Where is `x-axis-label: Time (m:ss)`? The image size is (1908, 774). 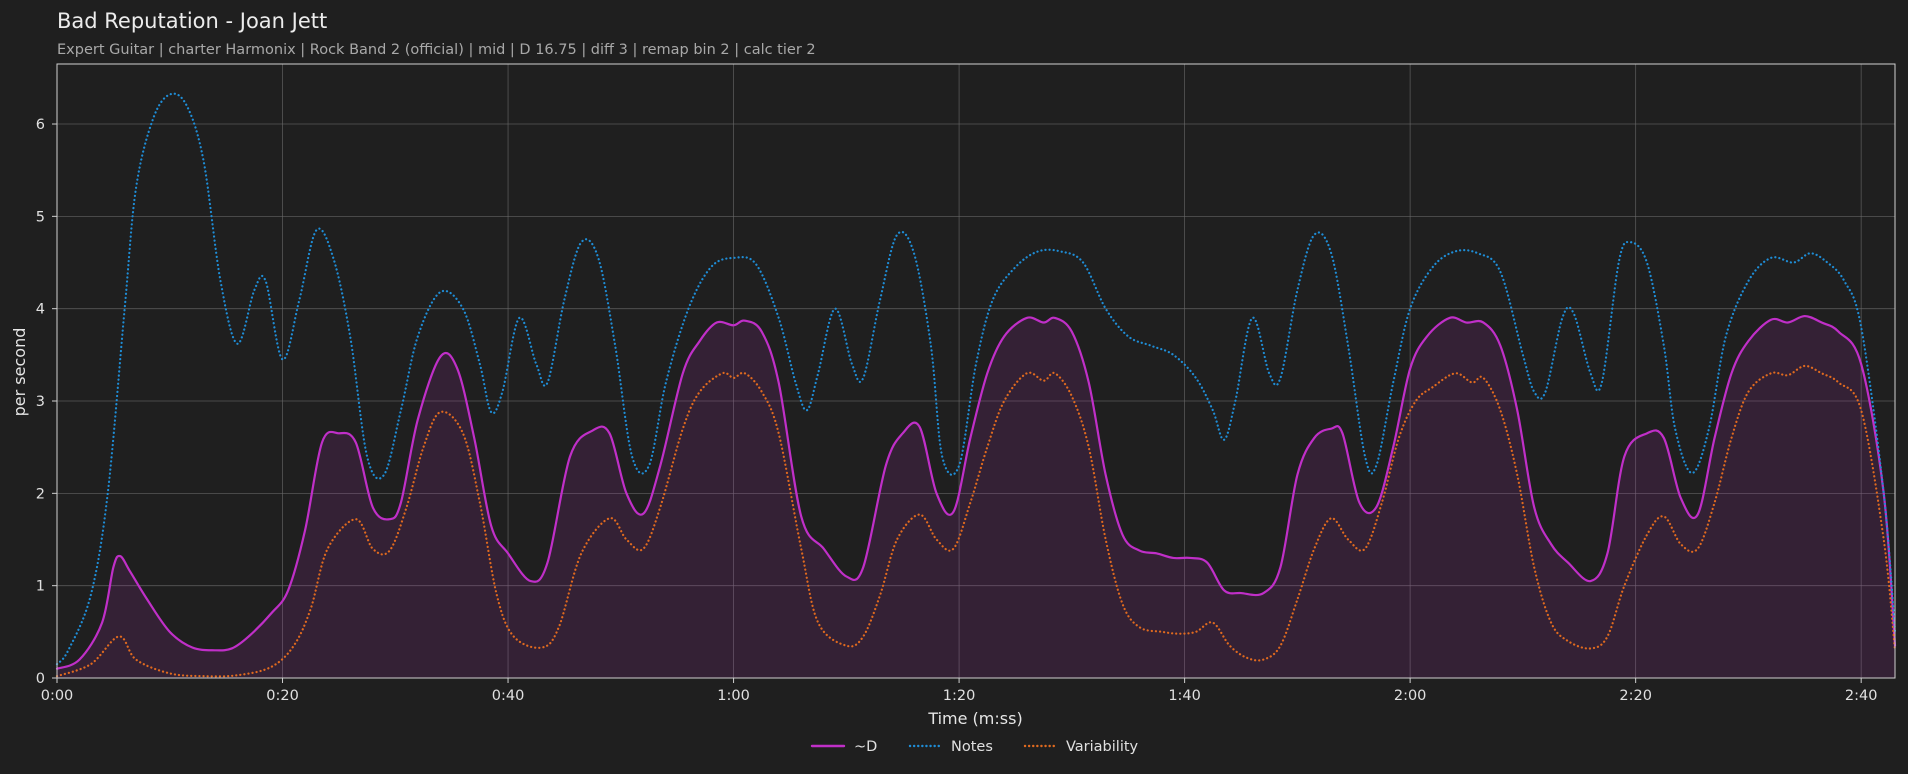 x-axis-label: Time (m:ss) is located at coordinates (974, 718).